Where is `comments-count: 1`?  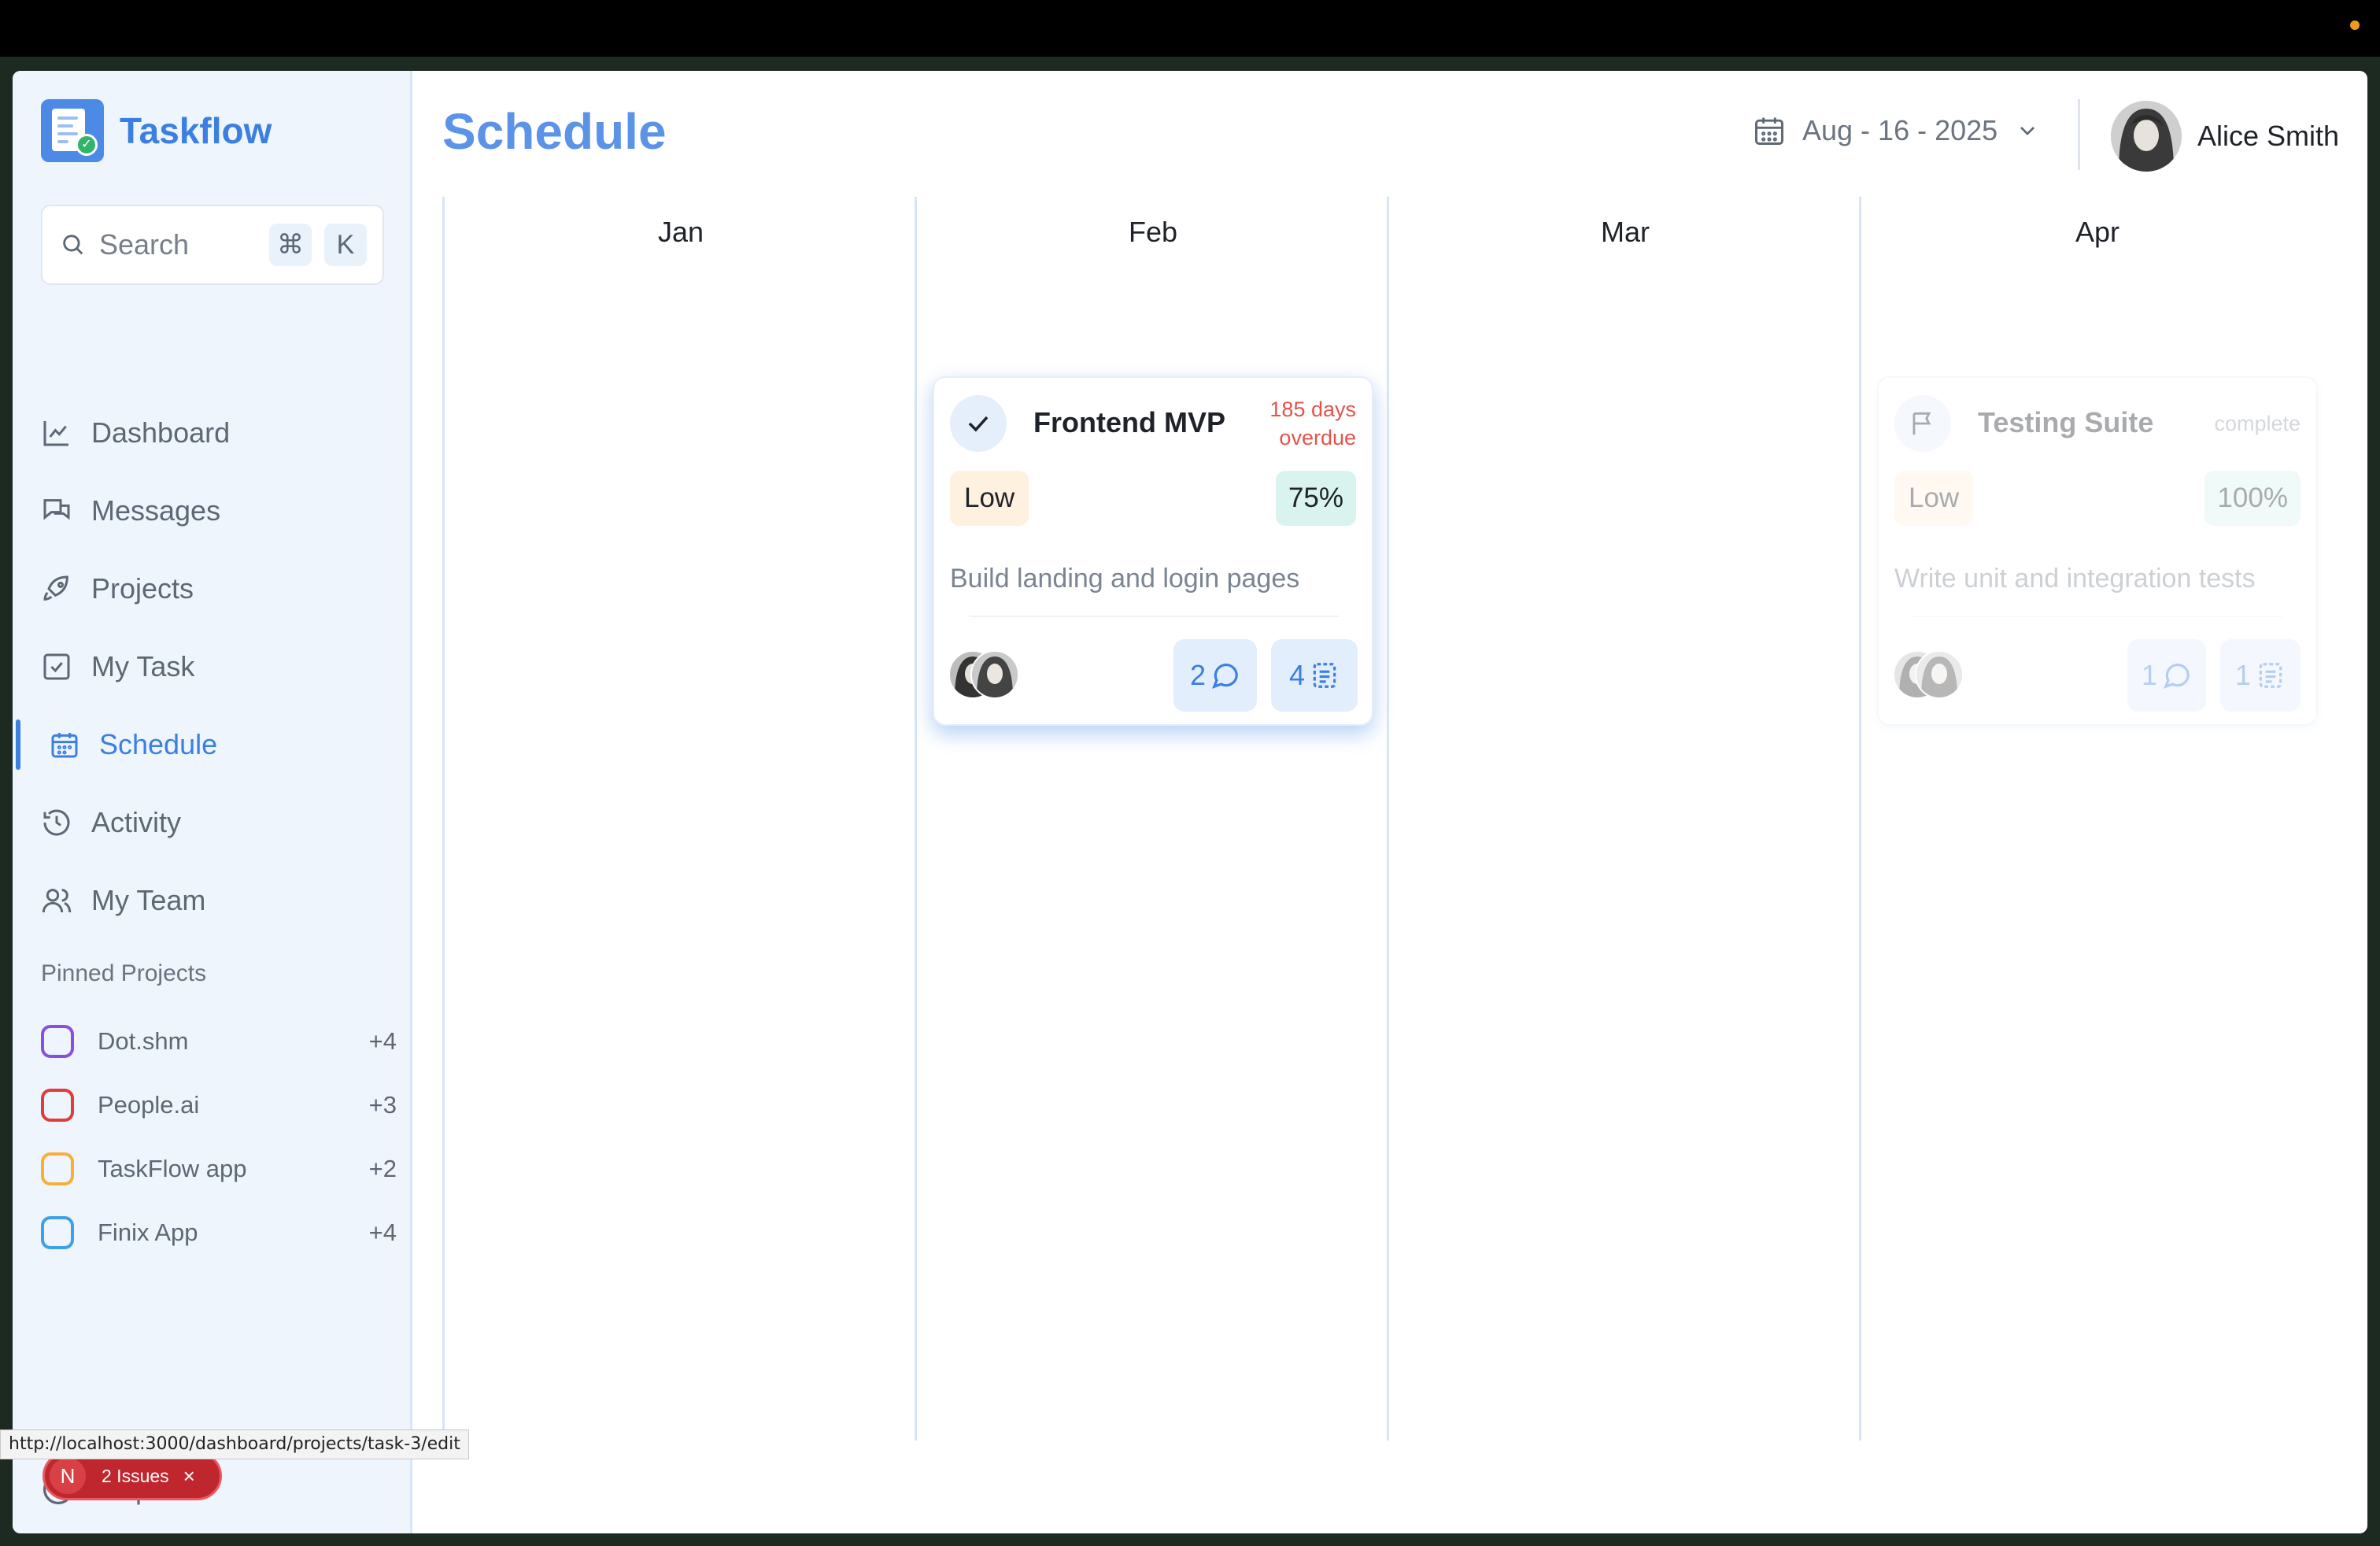 comments-count: 1 is located at coordinates (2149, 675).